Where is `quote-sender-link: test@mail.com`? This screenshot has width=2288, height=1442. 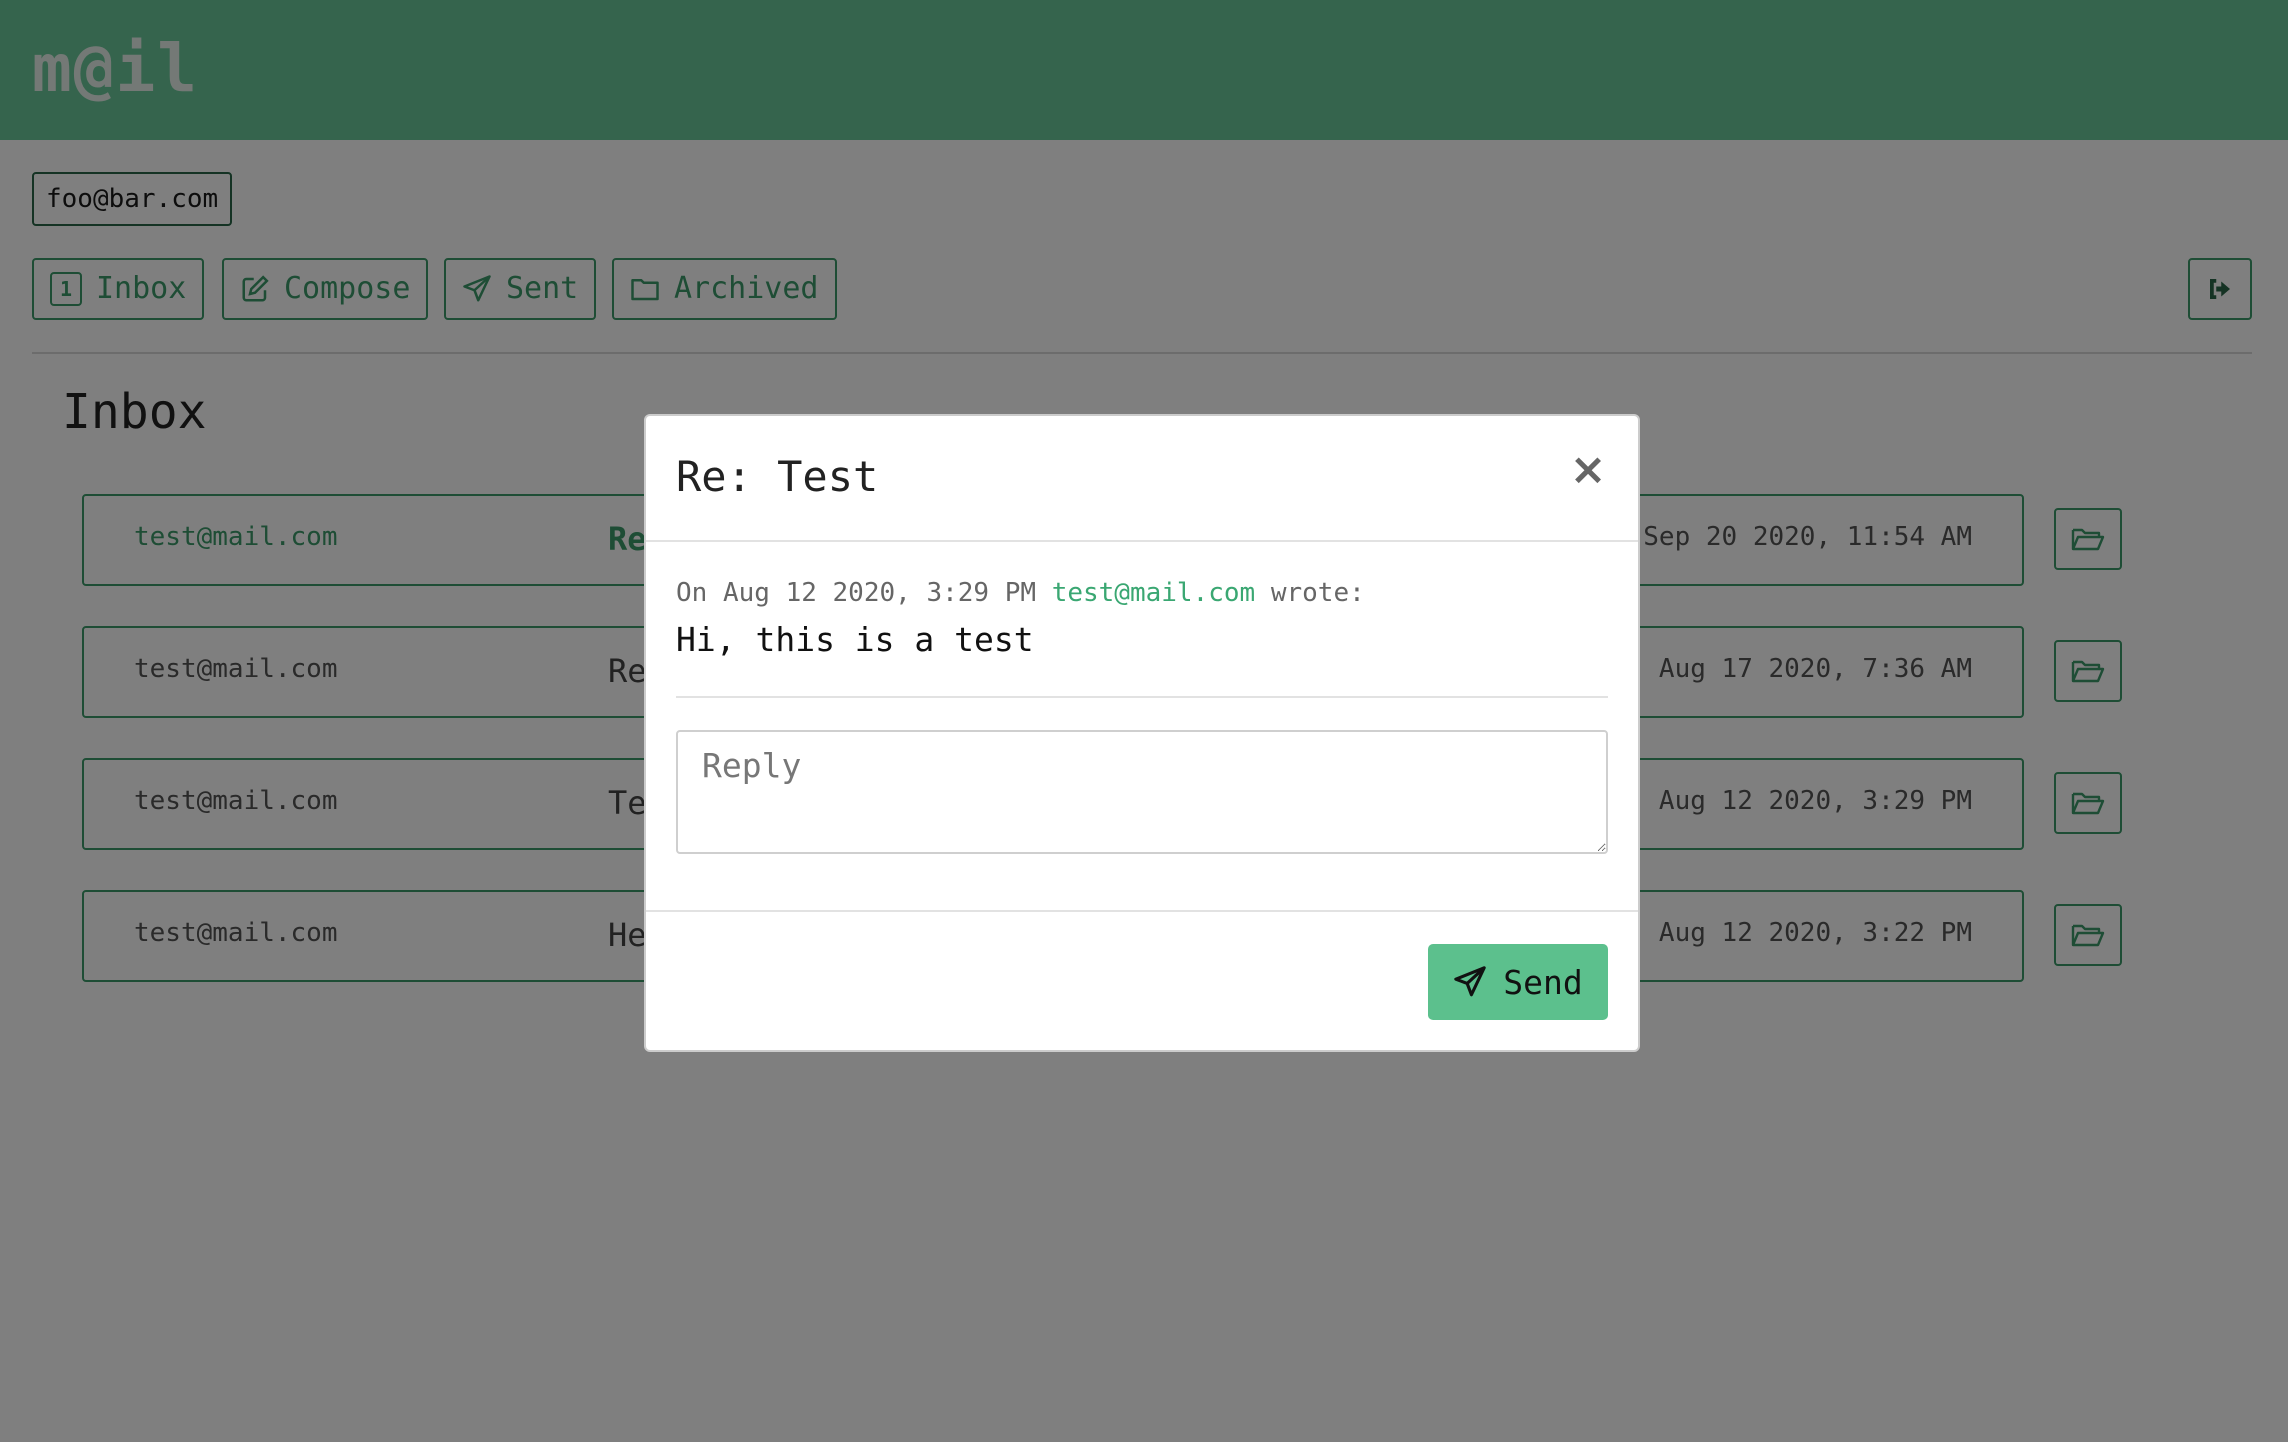 quote-sender-link: test@mail.com is located at coordinates (1154, 593).